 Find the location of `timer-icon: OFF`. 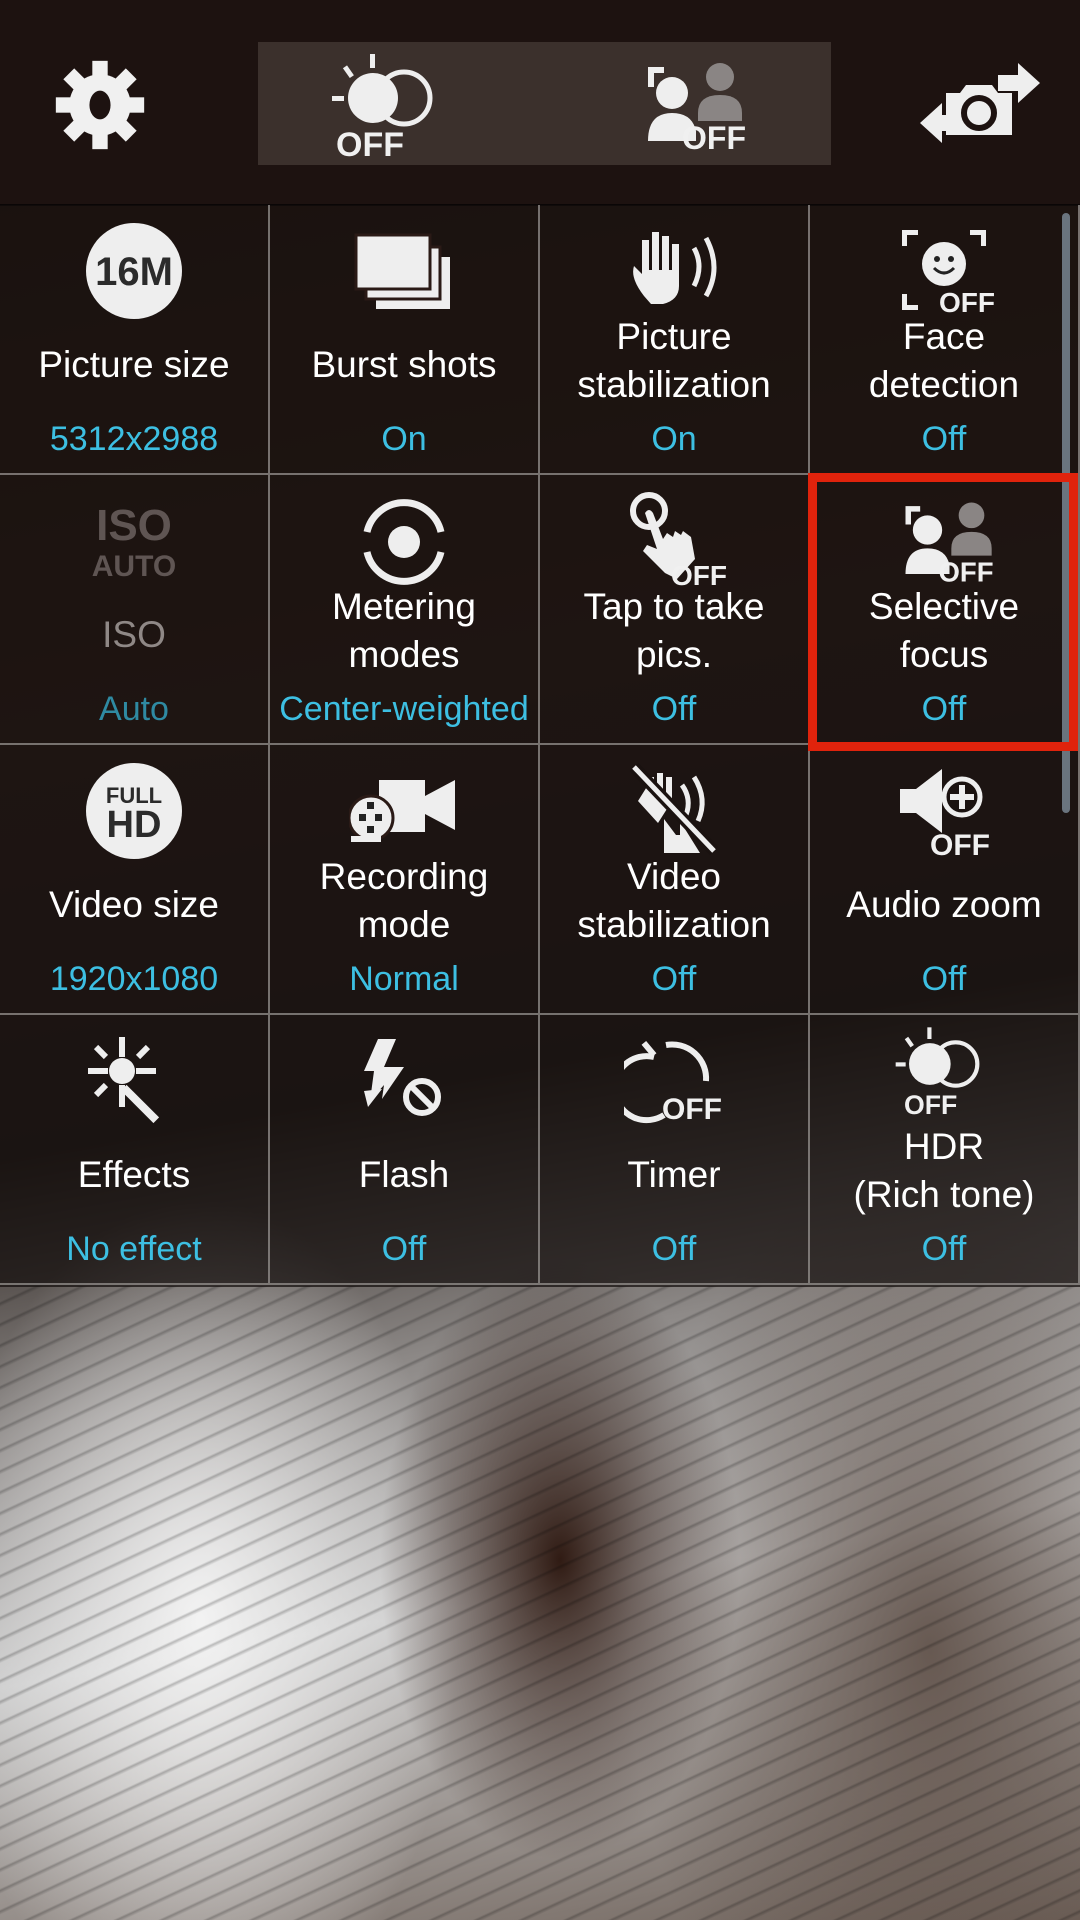

timer-icon: OFF is located at coordinates (673, 1083).